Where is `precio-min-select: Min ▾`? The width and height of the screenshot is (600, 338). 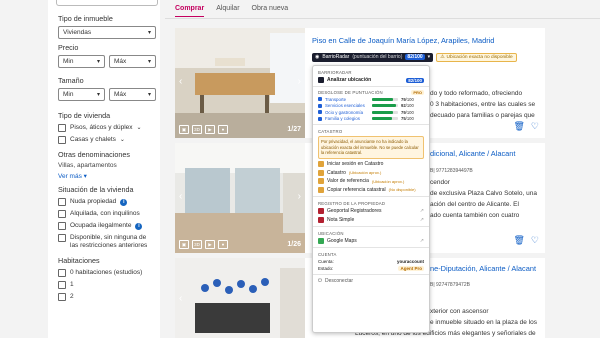 precio-min-select: Min ▾ is located at coordinates (81, 61).